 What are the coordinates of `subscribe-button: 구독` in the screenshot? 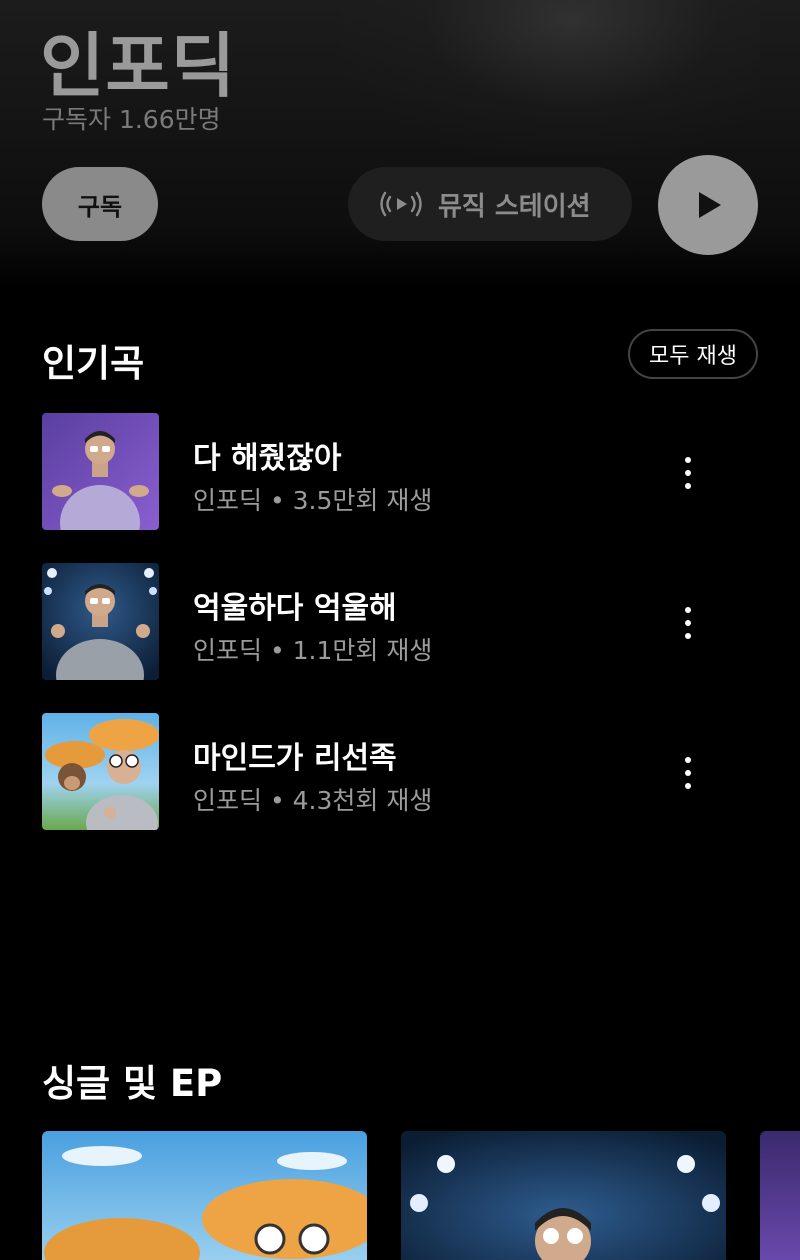 It's located at (100, 204).